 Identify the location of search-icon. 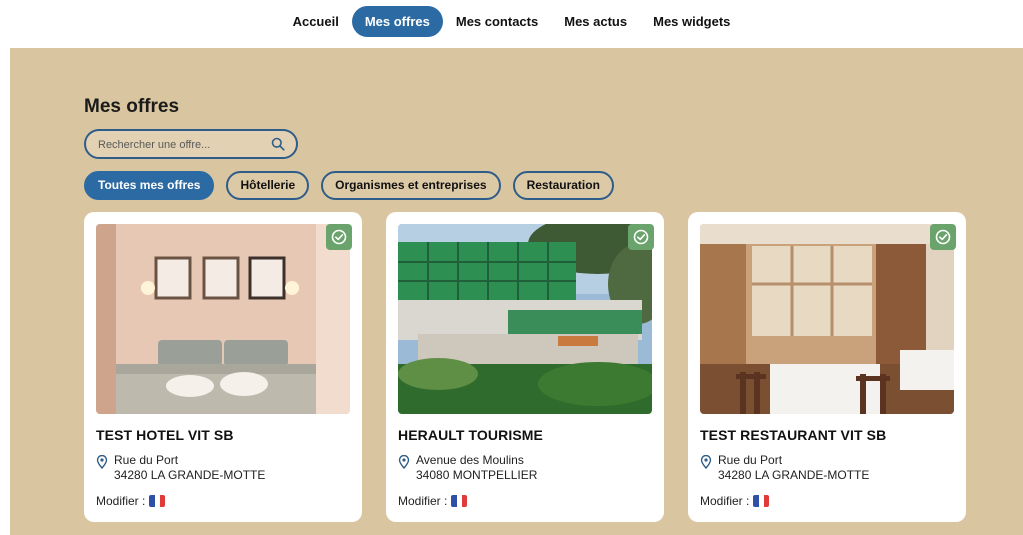
(278, 144).